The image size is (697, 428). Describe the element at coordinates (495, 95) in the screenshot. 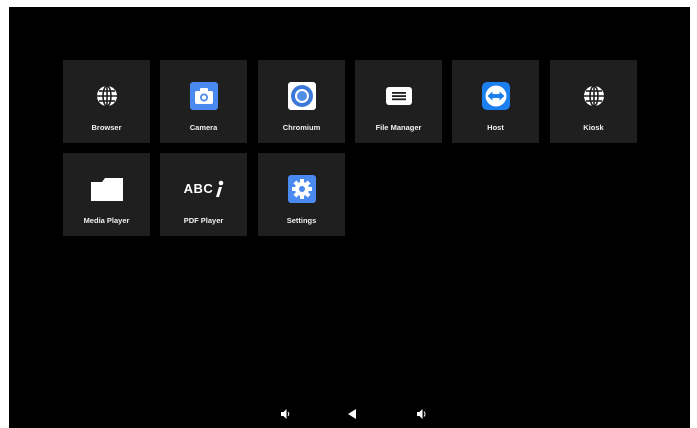

I see `host-icon` at that location.